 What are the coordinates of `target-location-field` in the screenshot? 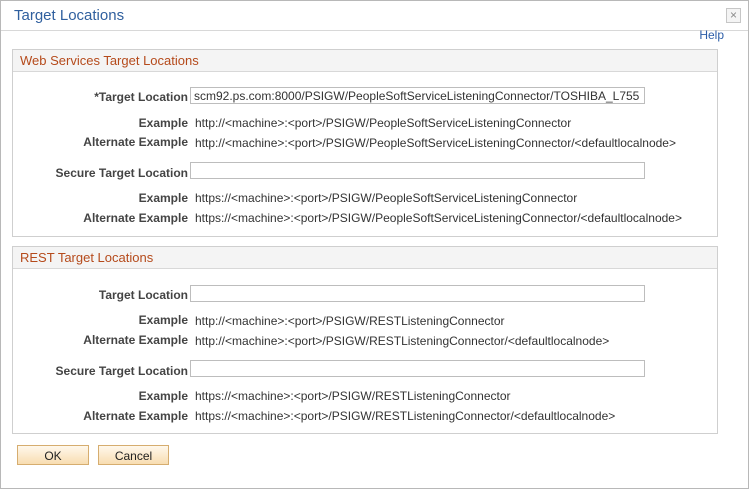 It's located at (417, 95).